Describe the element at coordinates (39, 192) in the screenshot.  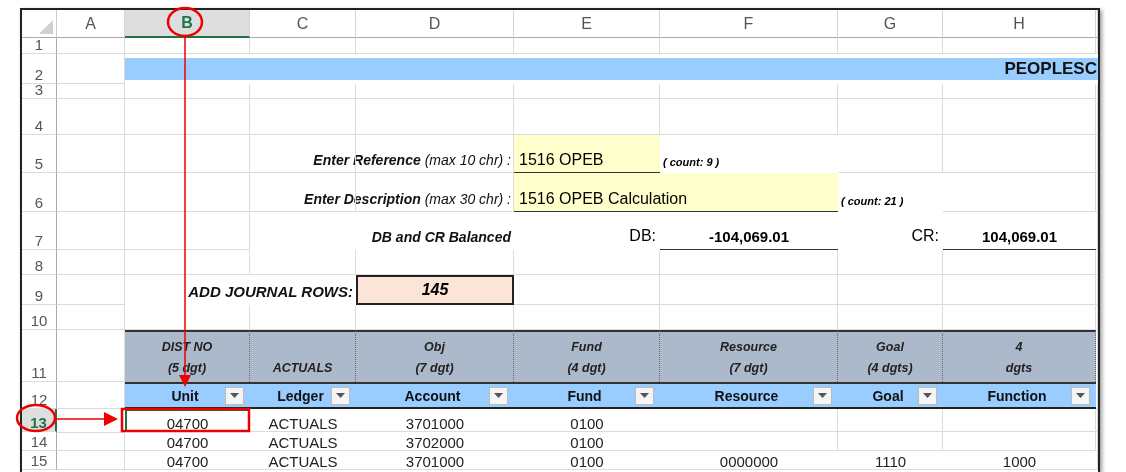
I see `row-header: 6` at that location.